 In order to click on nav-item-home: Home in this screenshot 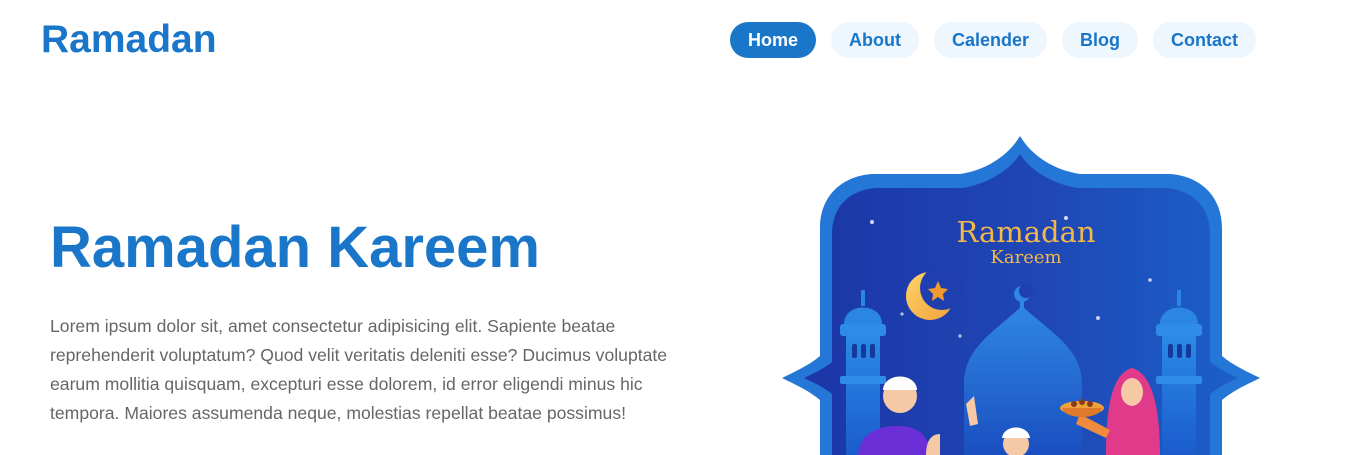, I will do `click(773, 40)`.